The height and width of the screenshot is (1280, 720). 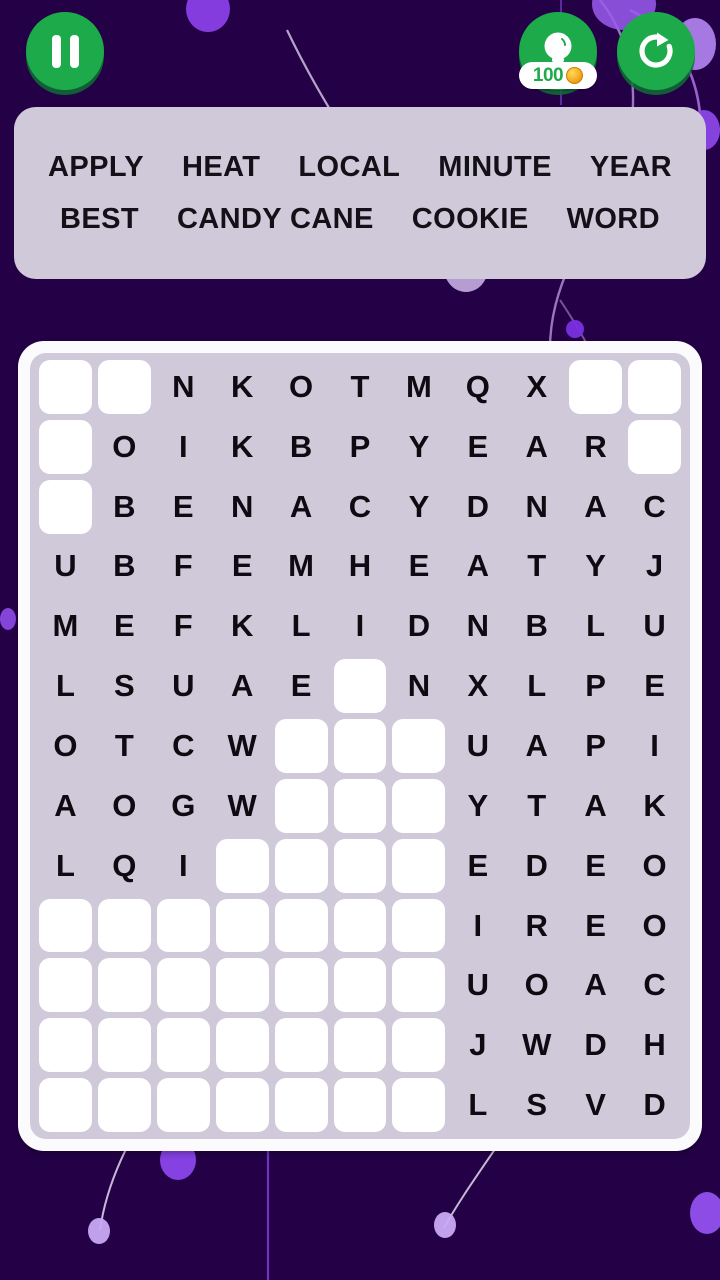 What do you see at coordinates (221, 167) in the screenshot?
I see `word-item: HEAT` at bounding box center [221, 167].